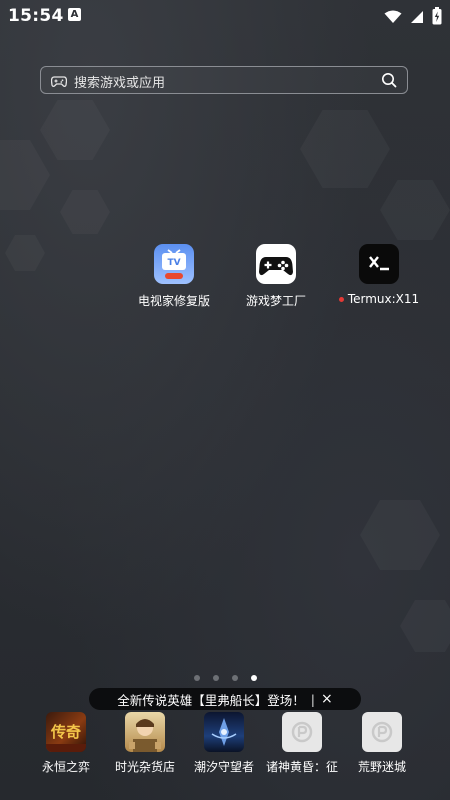  Describe the element at coordinates (253, 678) in the screenshot. I see `page-dot-active` at that location.